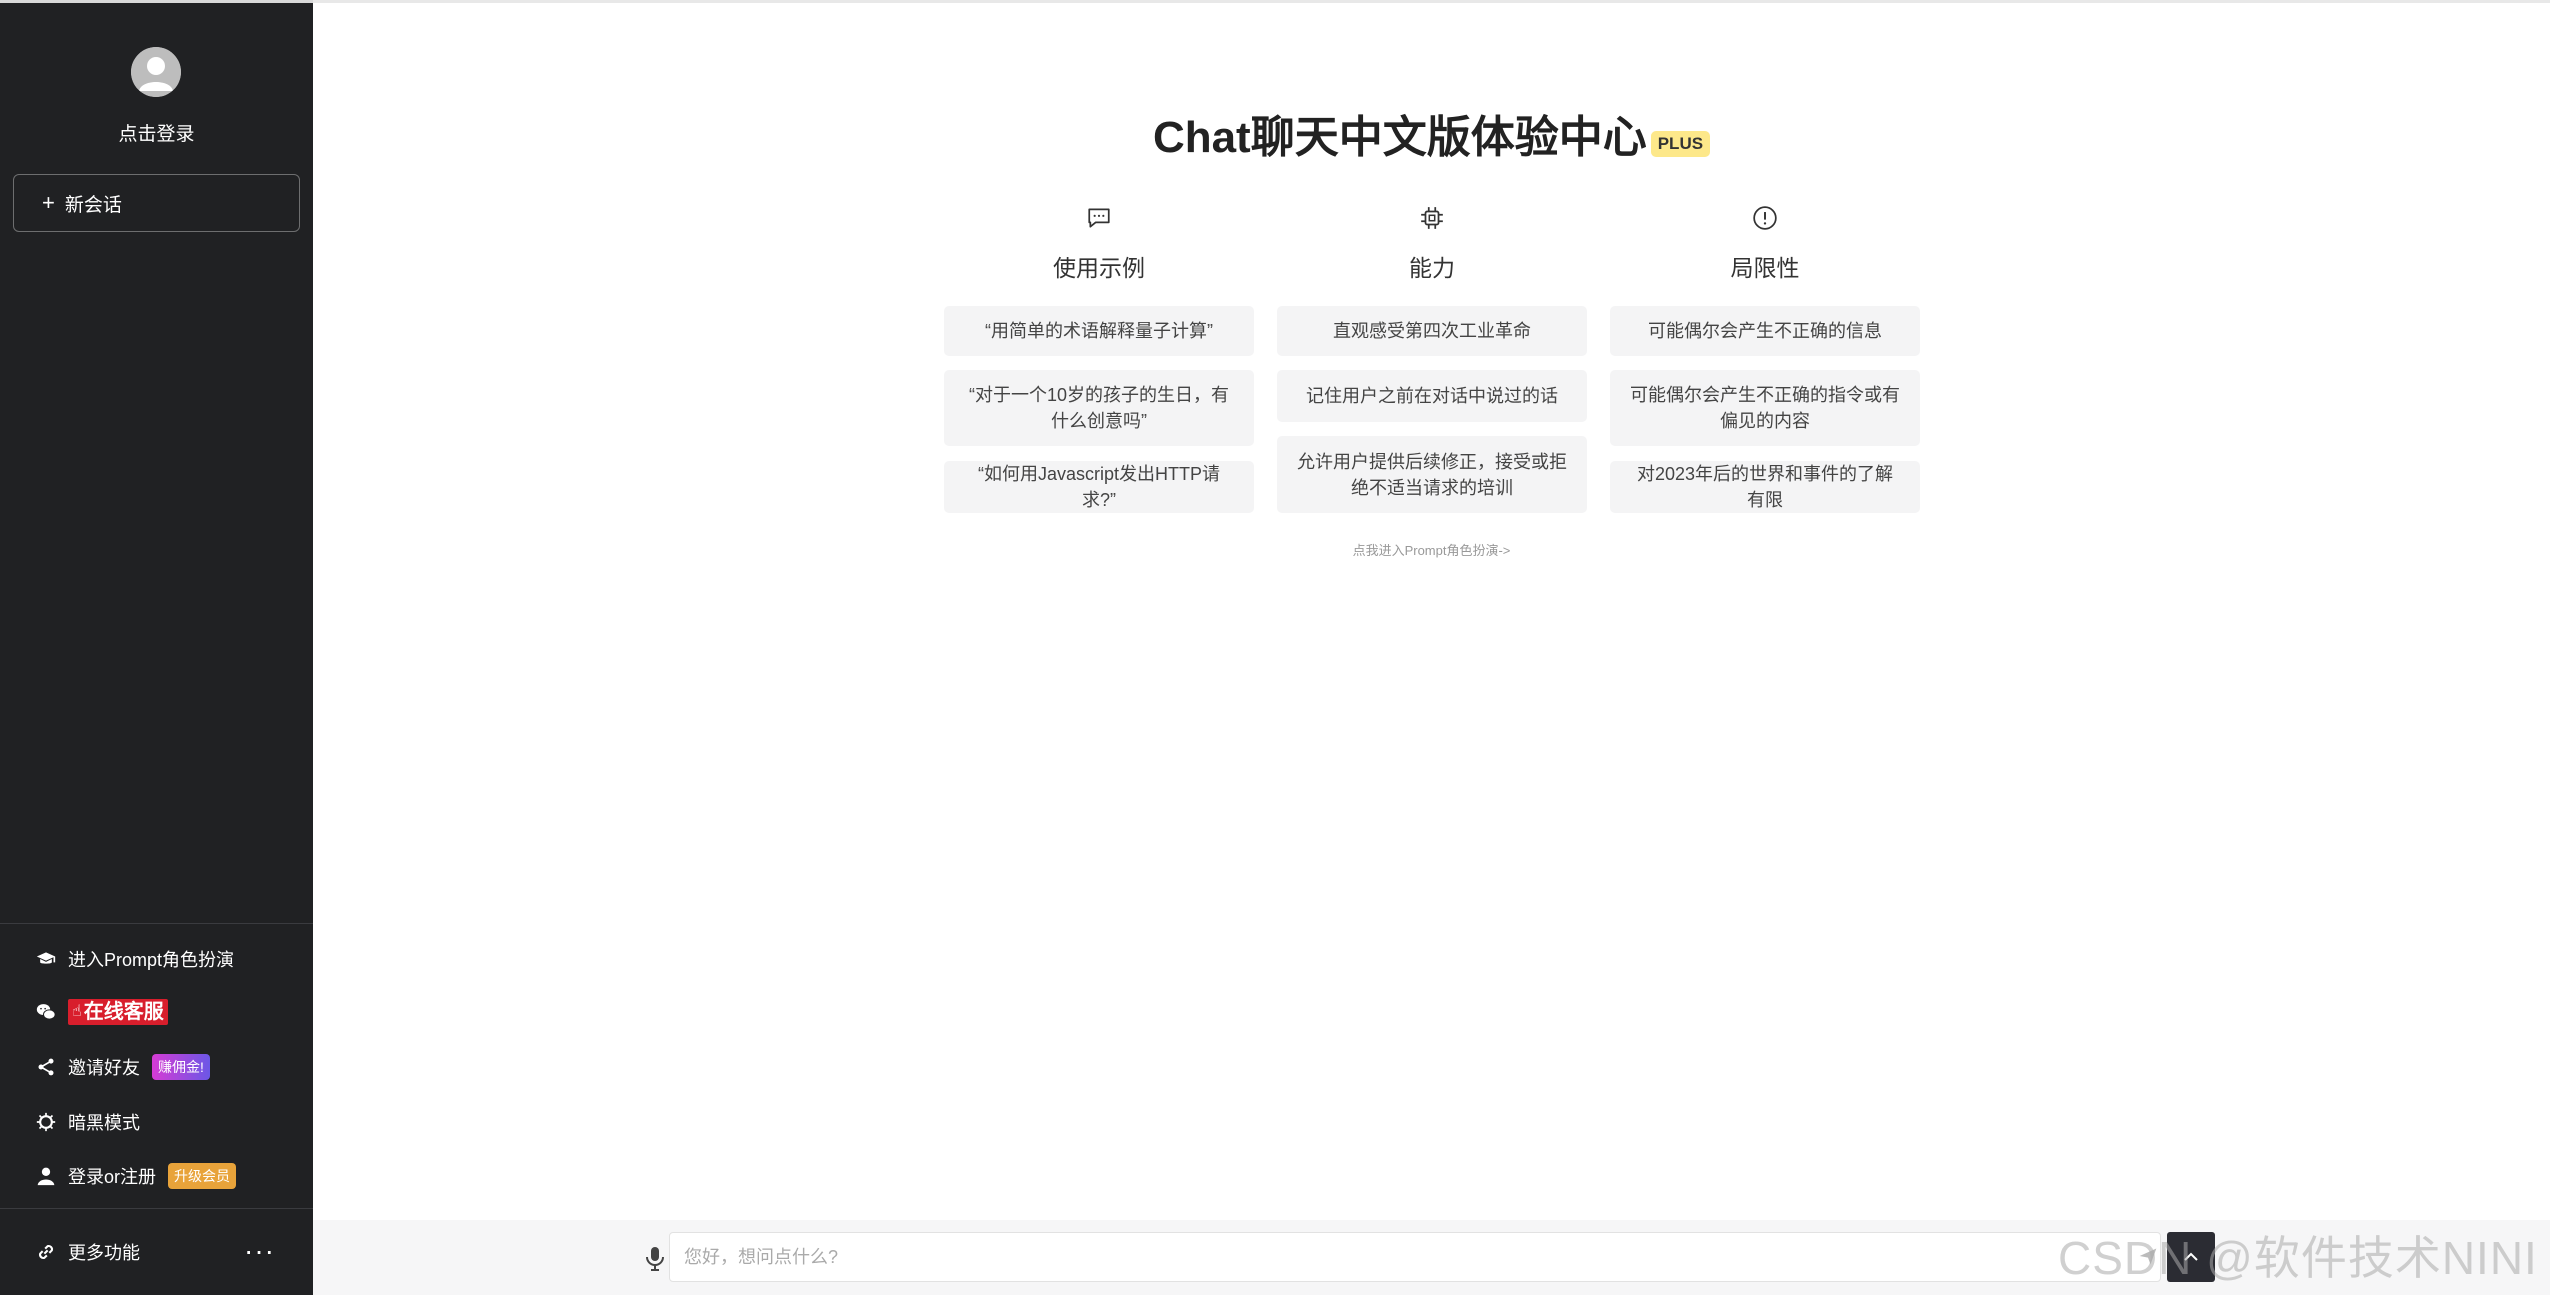 This screenshot has height=1295, width=2550. Describe the element at coordinates (1432, 268) in the screenshot. I see `column-title: 能力` at that location.